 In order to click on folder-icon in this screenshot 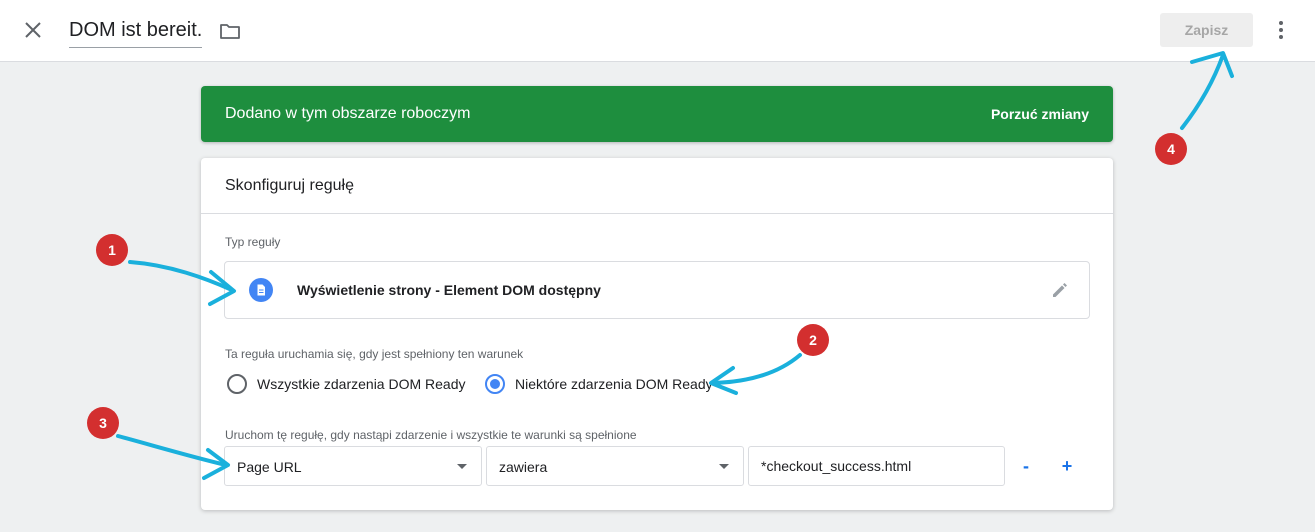, I will do `click(230, 31)`.